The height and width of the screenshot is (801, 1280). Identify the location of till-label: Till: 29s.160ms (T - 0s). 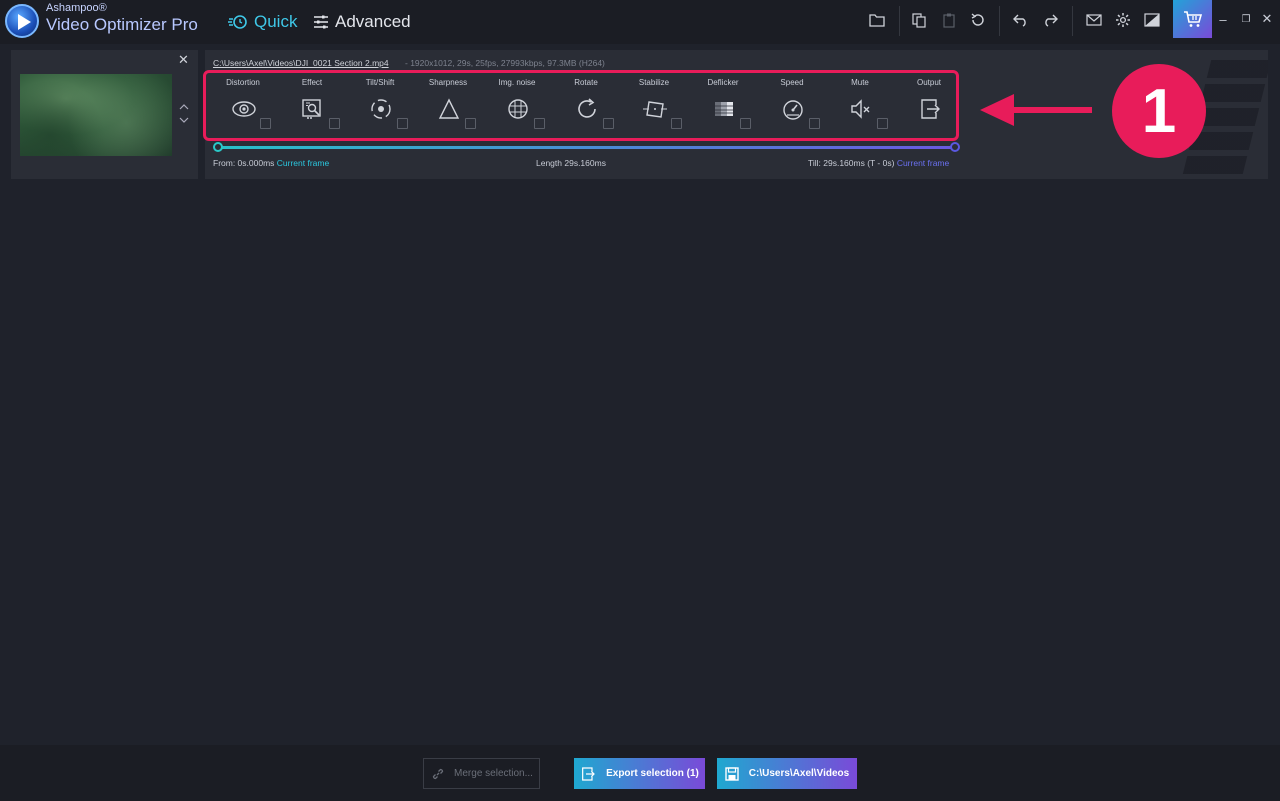
(851, 163).